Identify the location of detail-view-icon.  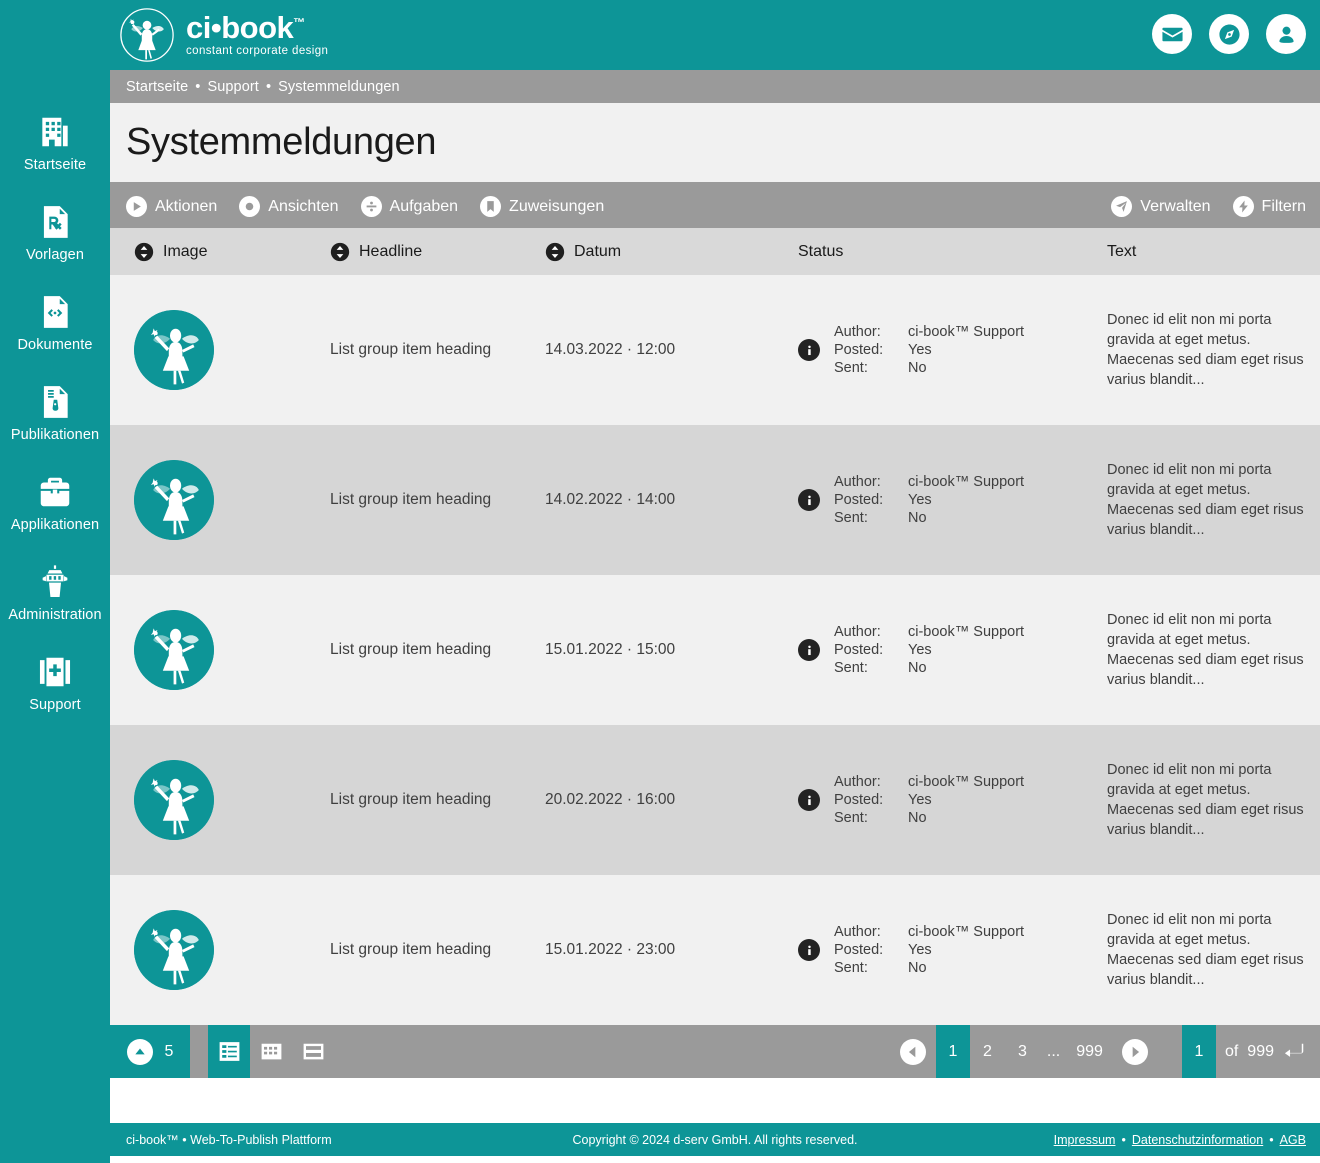
(313, 1051).